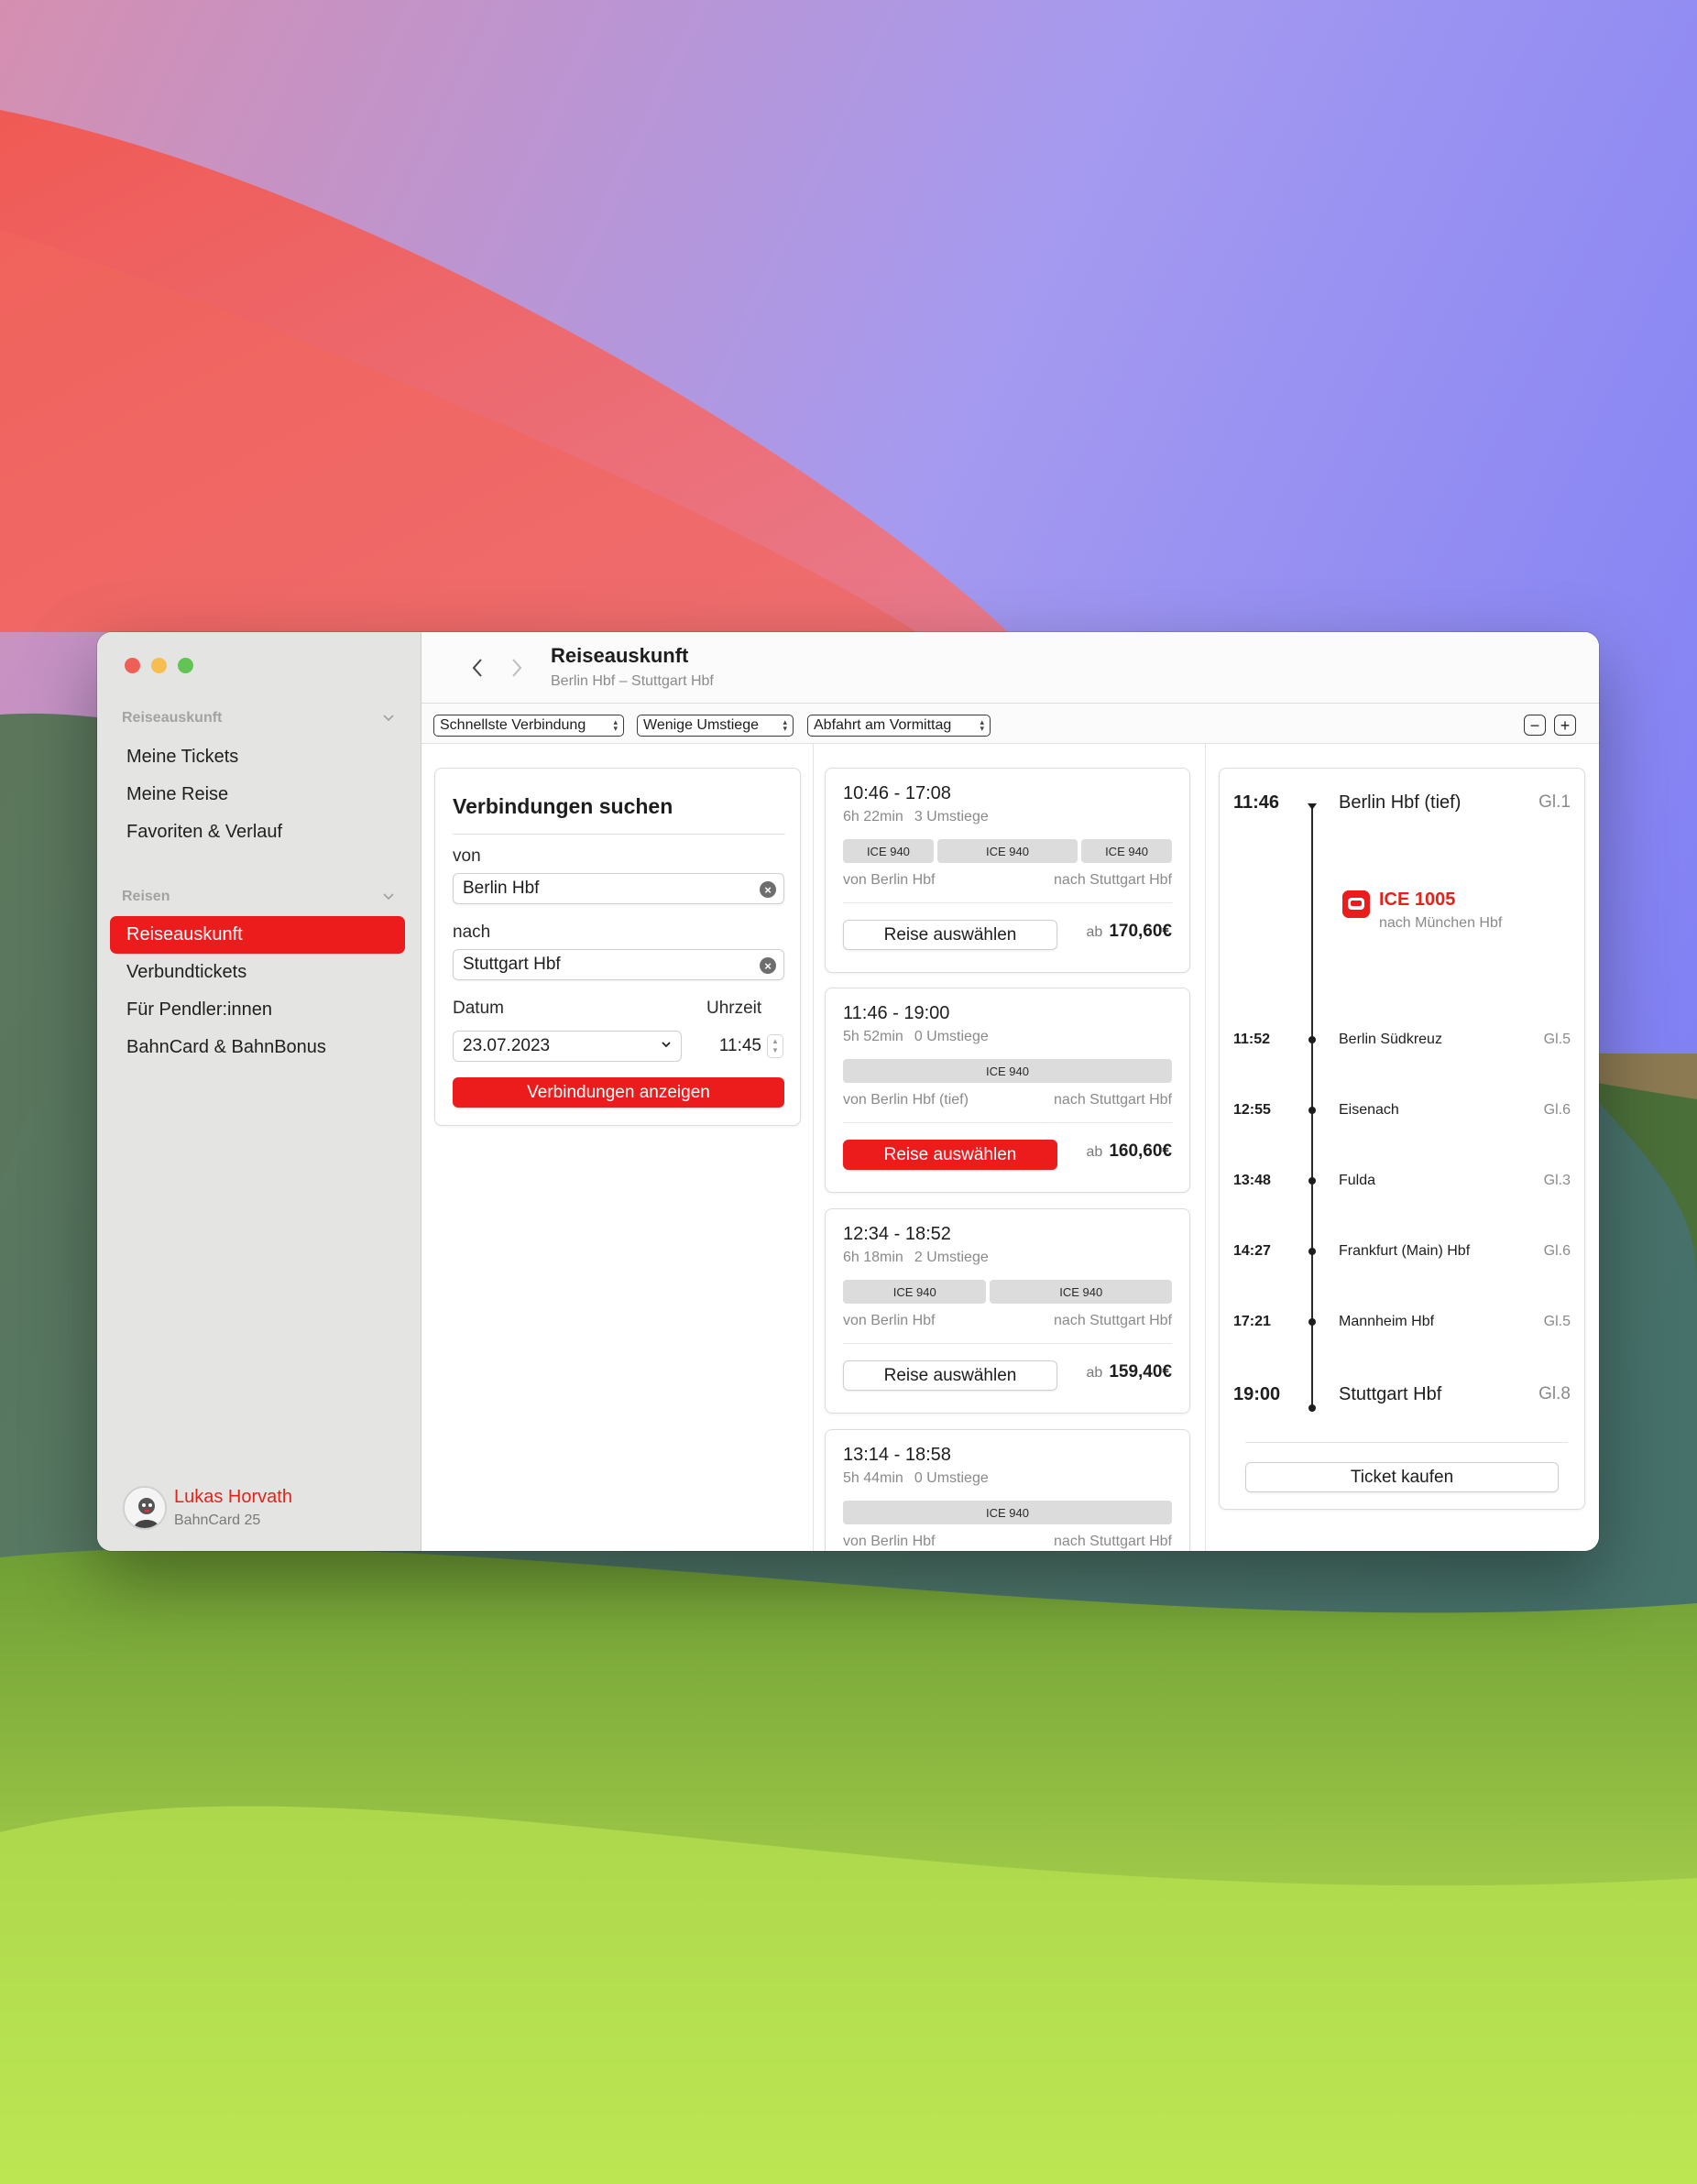 This screenshot has height=2184, width=1697. What do you see at coordinates (899, 726) in the screenshot?
I see `filter-vormittag: Abfahrt am Vormittag ▴ ▾` at bounding box center [899, 726].